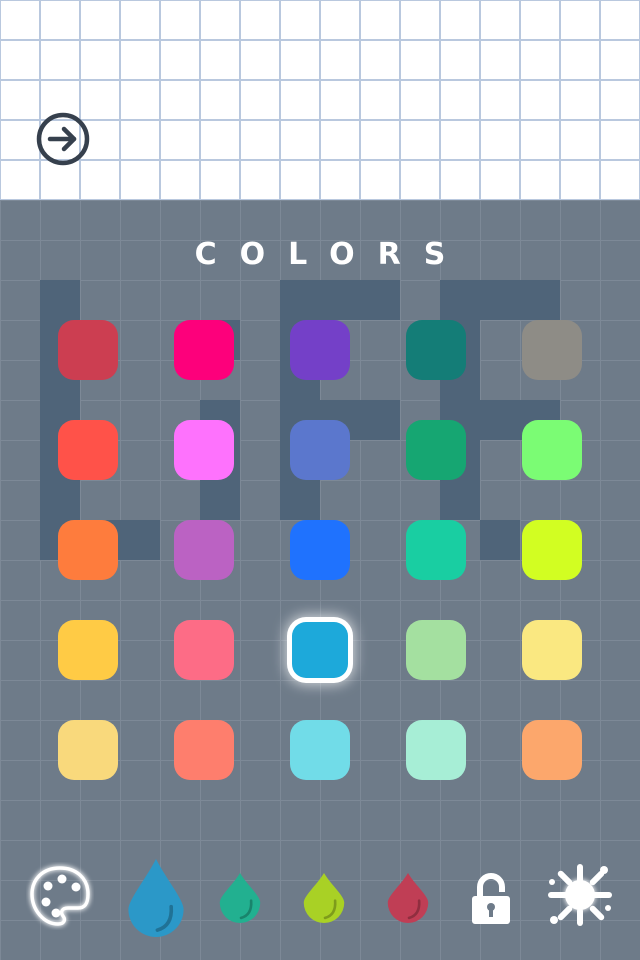 The image size is (640, 960). I want to click on palette-icon, so click(60, 896).